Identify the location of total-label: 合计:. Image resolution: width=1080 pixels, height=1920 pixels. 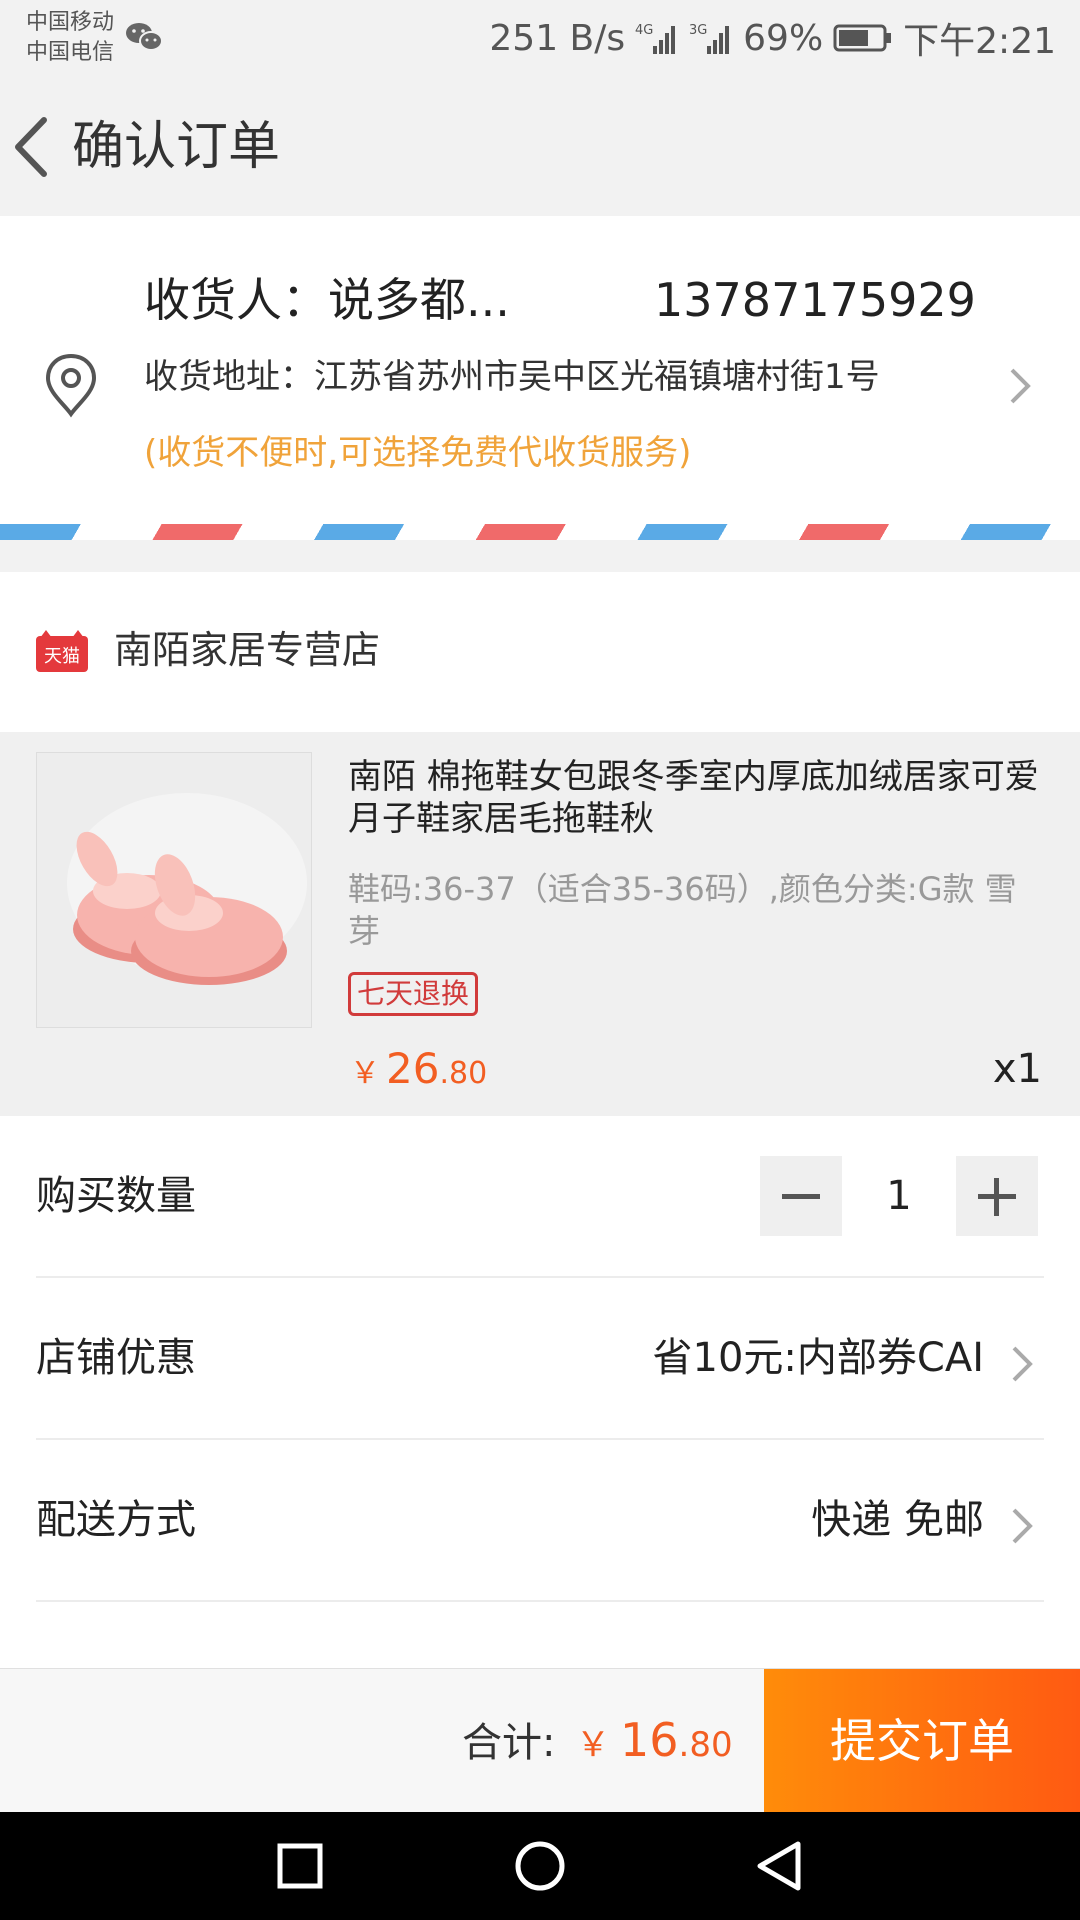
(509, 1743).